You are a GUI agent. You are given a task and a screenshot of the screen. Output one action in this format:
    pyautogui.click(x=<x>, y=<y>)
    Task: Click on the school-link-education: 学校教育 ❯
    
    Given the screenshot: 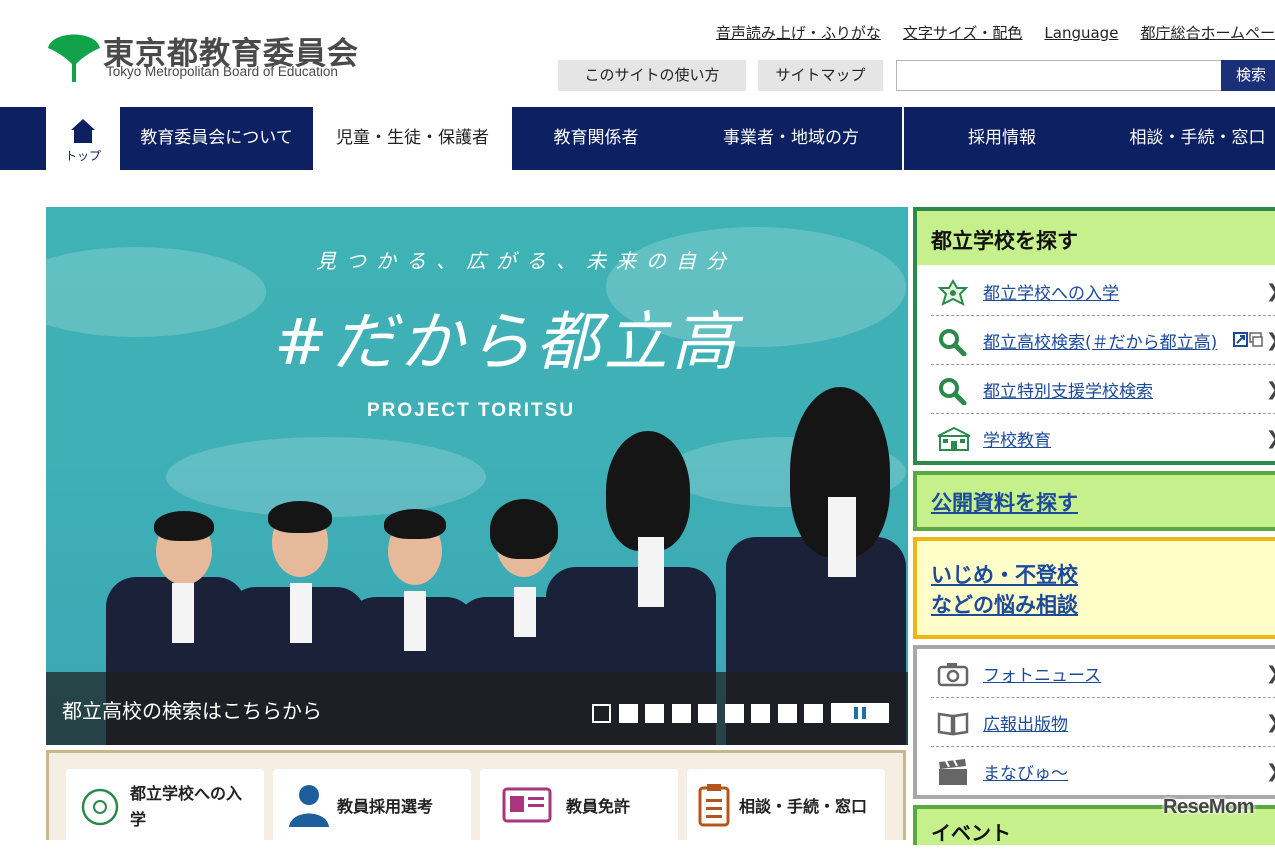 What is the action you would take?
    pyautogui.click(x=1103, y=438)
    